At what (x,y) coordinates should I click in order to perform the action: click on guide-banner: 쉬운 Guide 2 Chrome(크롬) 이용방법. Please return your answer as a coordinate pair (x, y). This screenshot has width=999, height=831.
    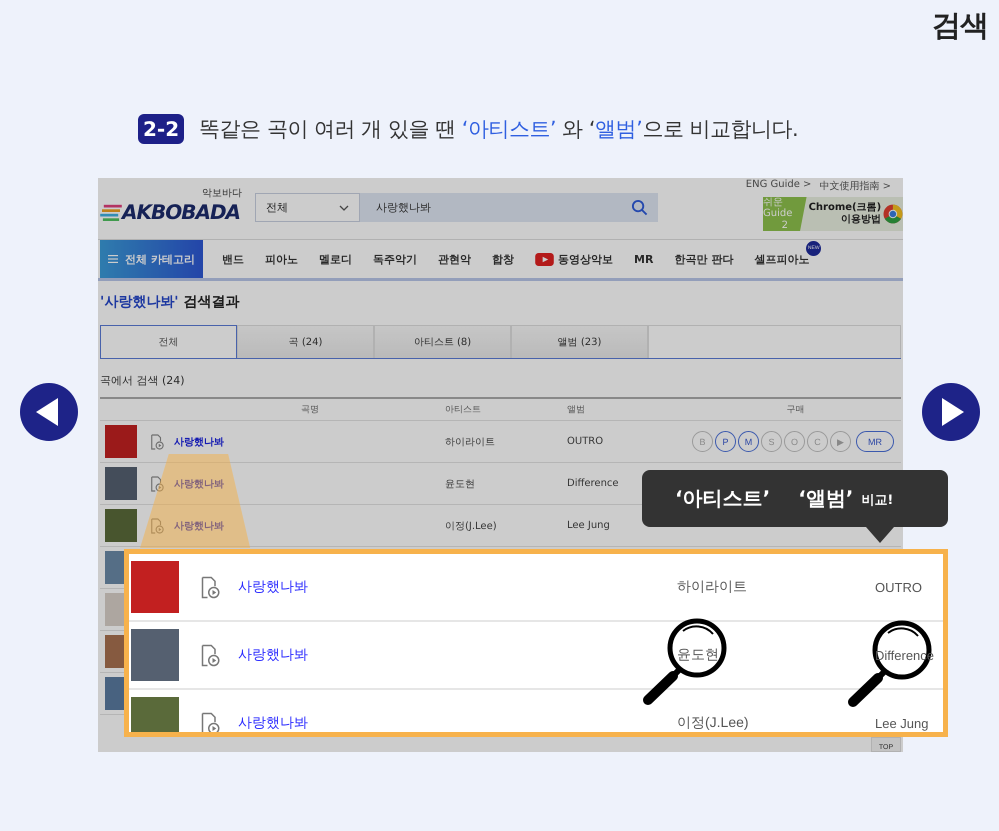
    Looking at the image, I should click on (833, 214).